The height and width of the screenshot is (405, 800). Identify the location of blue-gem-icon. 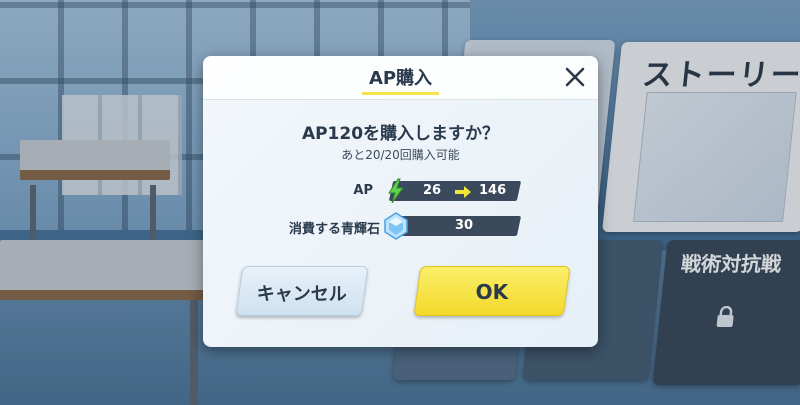
(396, 226).